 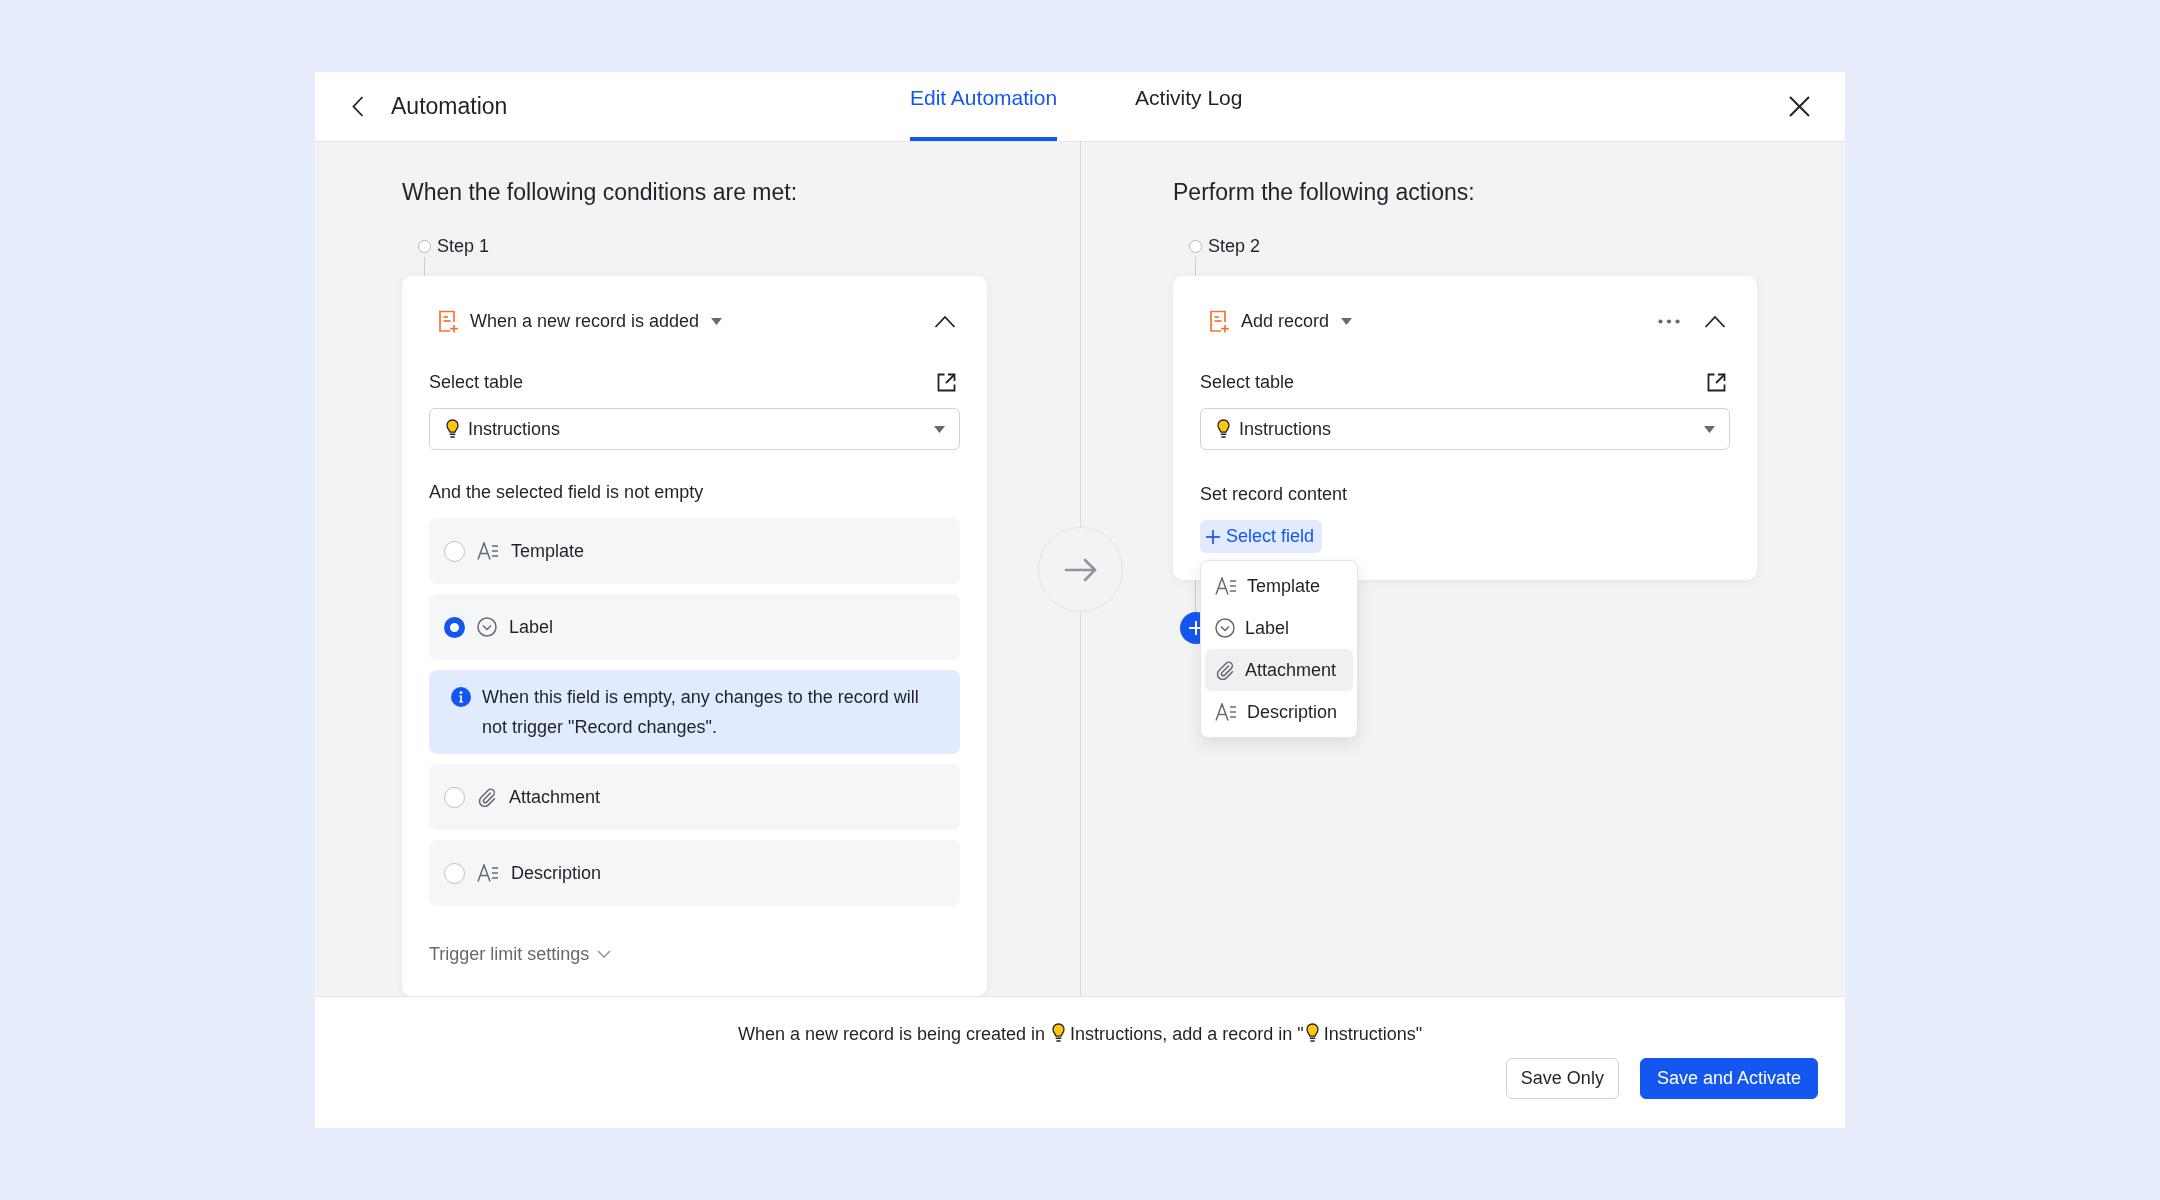 What do you see at coordinates (461, 697) in the screenshot?
I see `info-icon` at bounding box center [461, 697].